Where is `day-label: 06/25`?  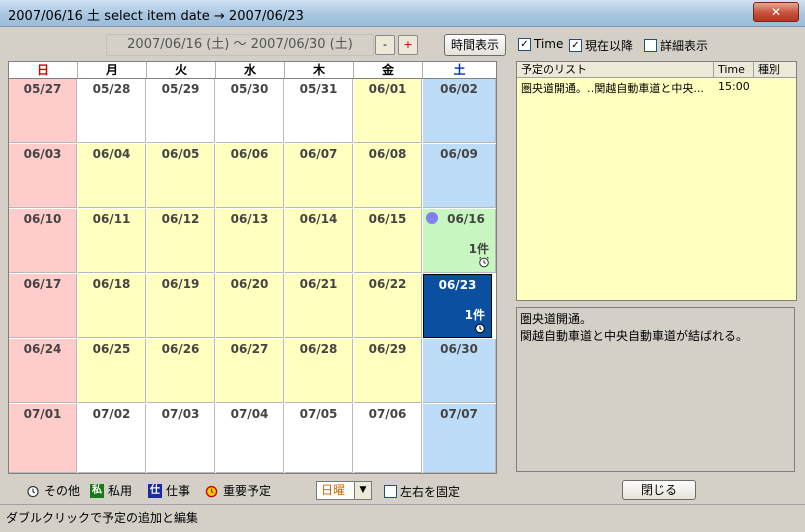 day-label: 06/25 is located at coordinates (111, 349).